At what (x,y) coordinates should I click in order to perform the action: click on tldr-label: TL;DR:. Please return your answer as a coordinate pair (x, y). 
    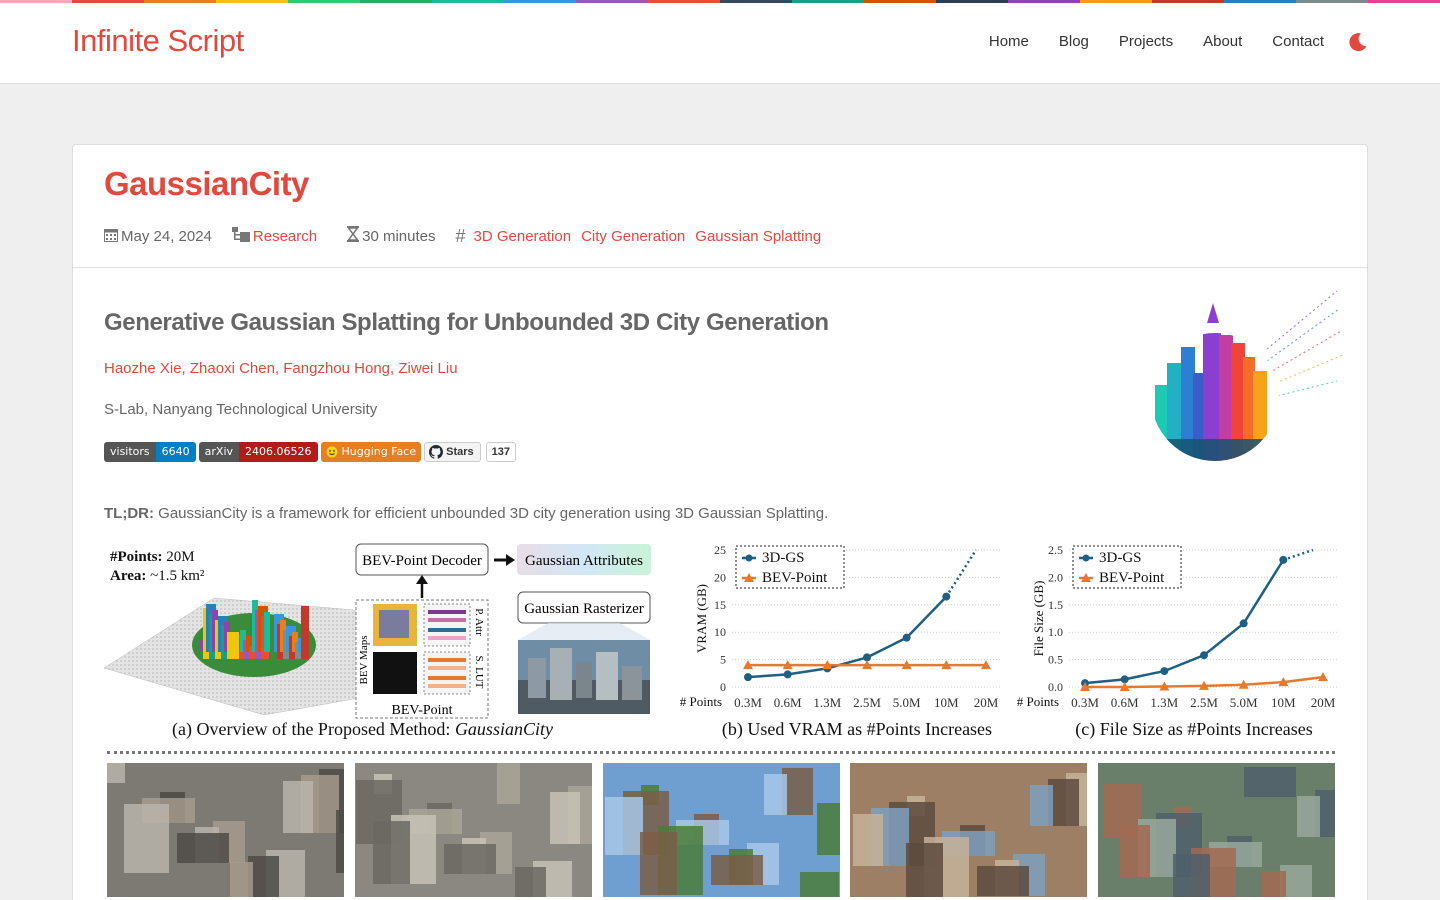
    Looking at the image, I should click on (129, 513).